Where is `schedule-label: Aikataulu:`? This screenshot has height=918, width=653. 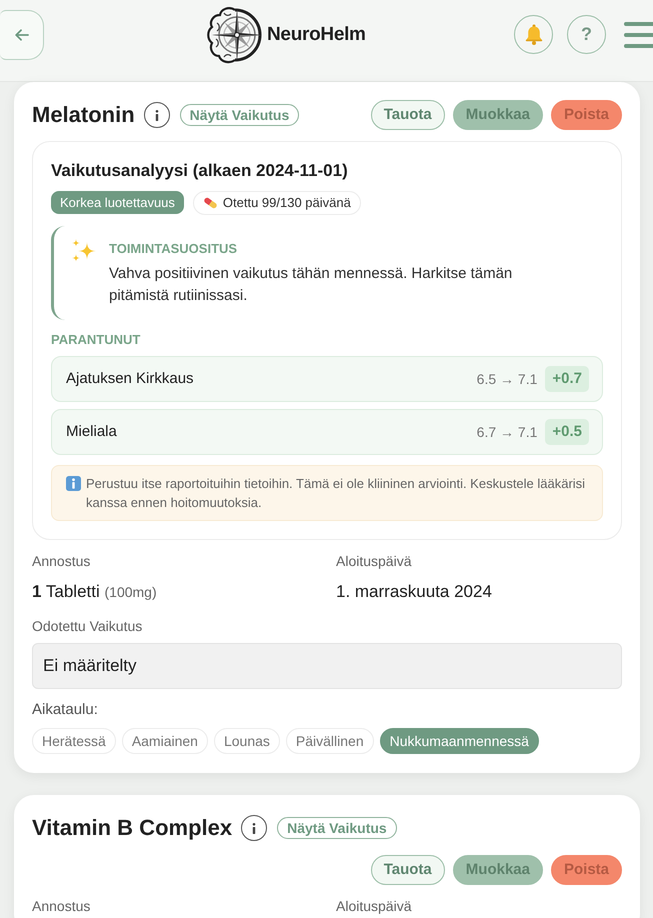 schedule-label: Aikataulu: is located at coordinates (65, 710).